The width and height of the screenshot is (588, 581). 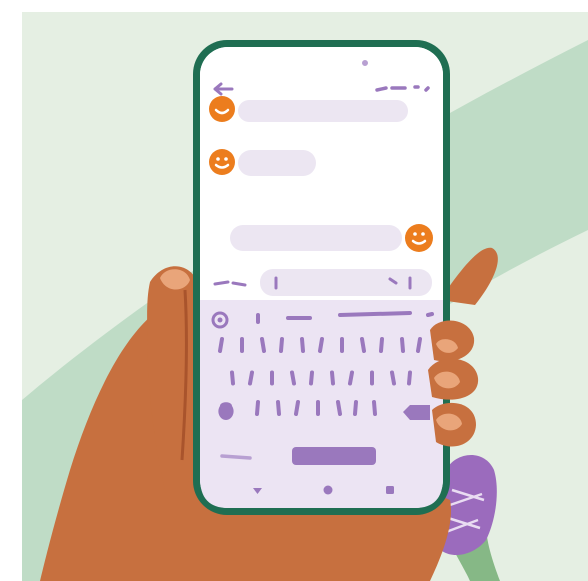 What do you see at coordinates (365, 63) in the screenshot?
I see `camera-dot` at bounding box center [365, 63].